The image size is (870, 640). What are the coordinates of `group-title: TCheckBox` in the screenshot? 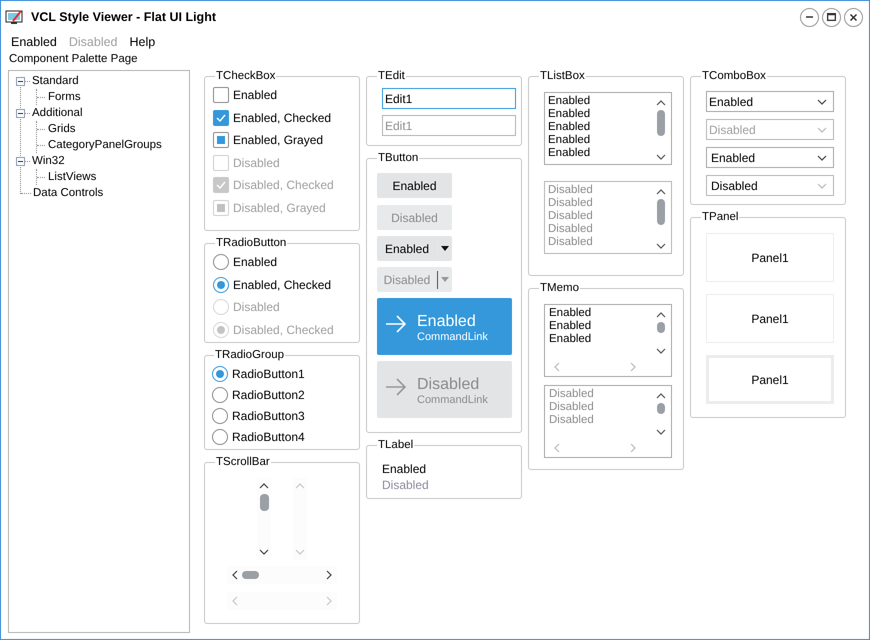 It's located at (245, 76).